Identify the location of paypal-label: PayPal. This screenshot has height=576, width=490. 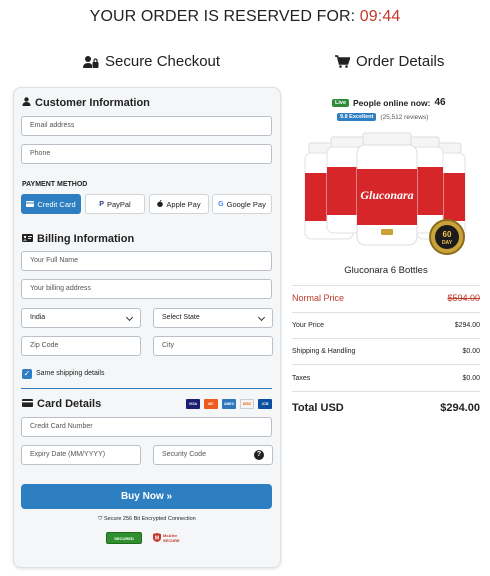
(118, 204).